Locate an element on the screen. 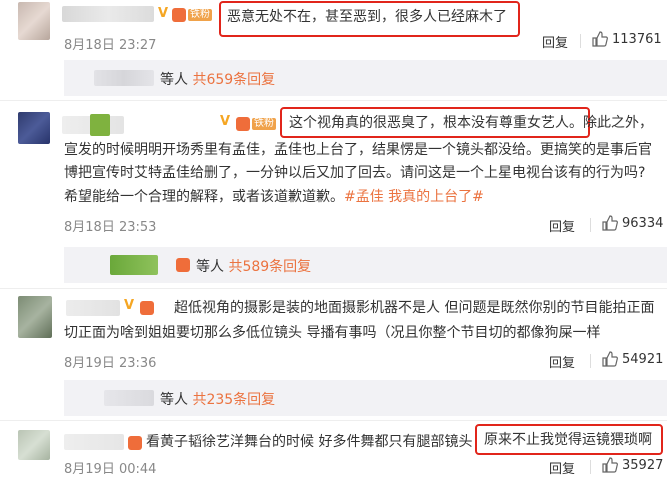 The height and width of the screenshot is (482, 667). like-button: 54921 is located at coordinates (632, 359).